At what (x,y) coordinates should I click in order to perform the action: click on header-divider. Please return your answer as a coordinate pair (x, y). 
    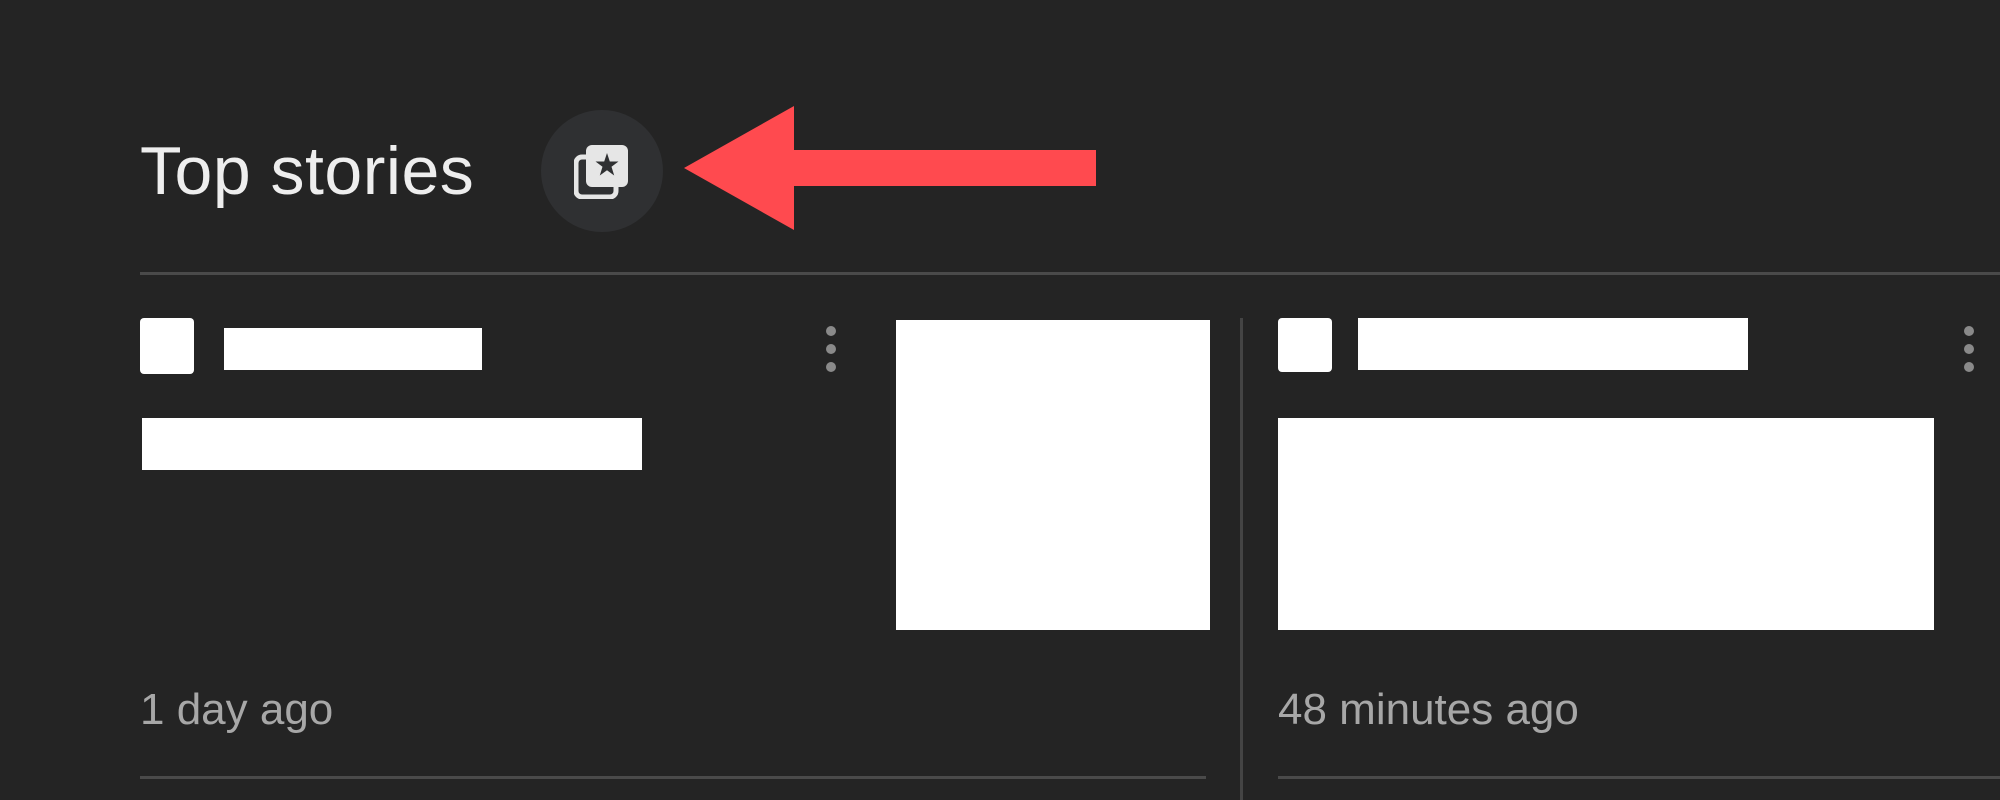
    Looking at the image, I should click on (1070, 273).